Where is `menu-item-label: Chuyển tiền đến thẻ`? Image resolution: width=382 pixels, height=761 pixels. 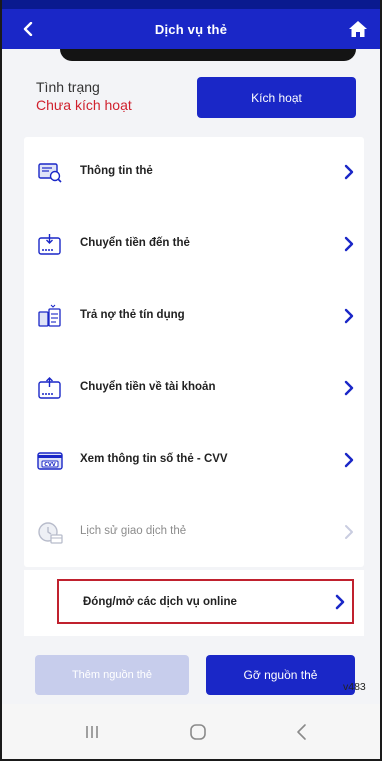 menu-item-label: Chuyển tiền đến thẻ is located at coordinates (135, 243).